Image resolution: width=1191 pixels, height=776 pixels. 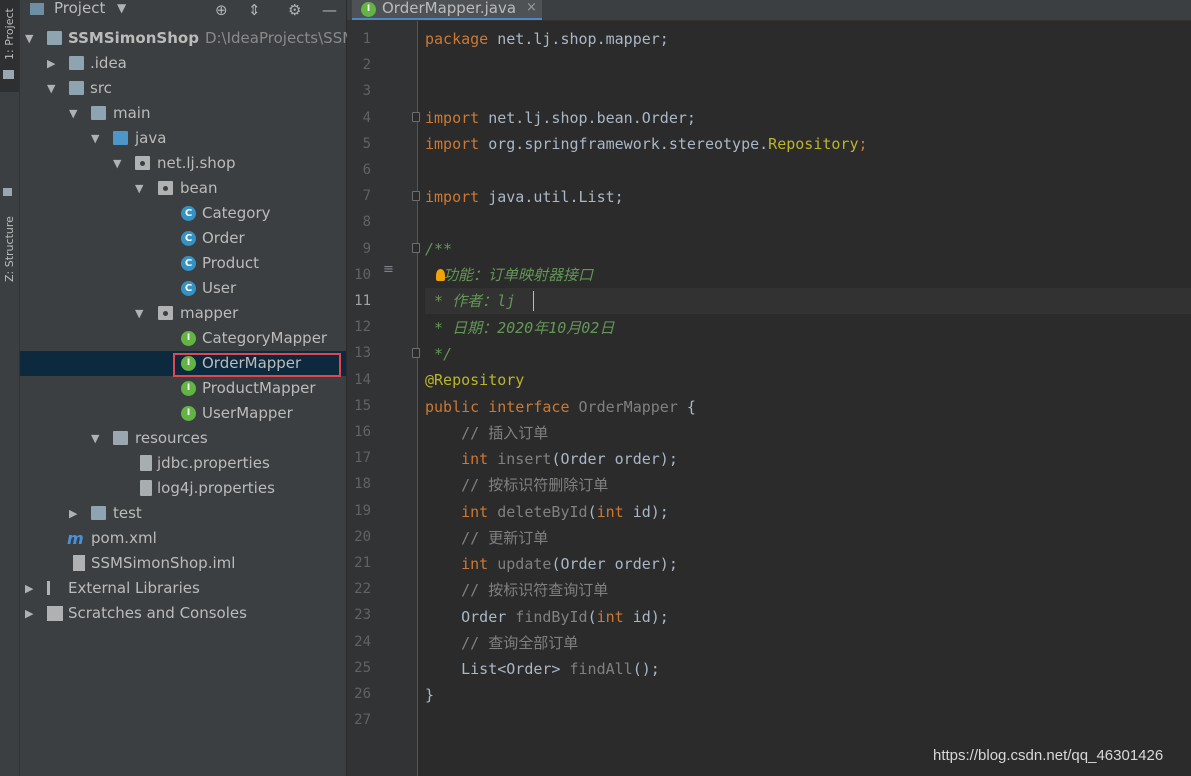 I want to click on structure-tool-tab: Z: Structure, so click(x=9, y=191).